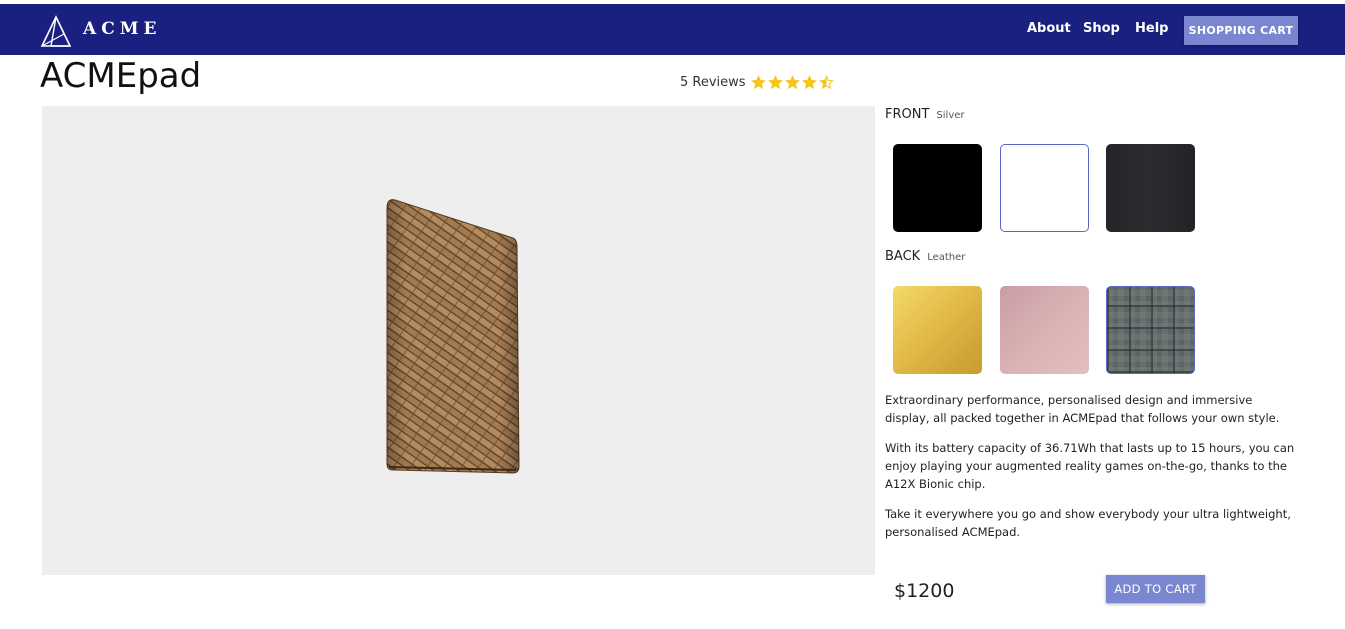 Image resolution: width=1345 pixels, height=629 pixels. Describe the element at coordinates (826, 81) in the screenshot. I see `star-half-icon` at that location.